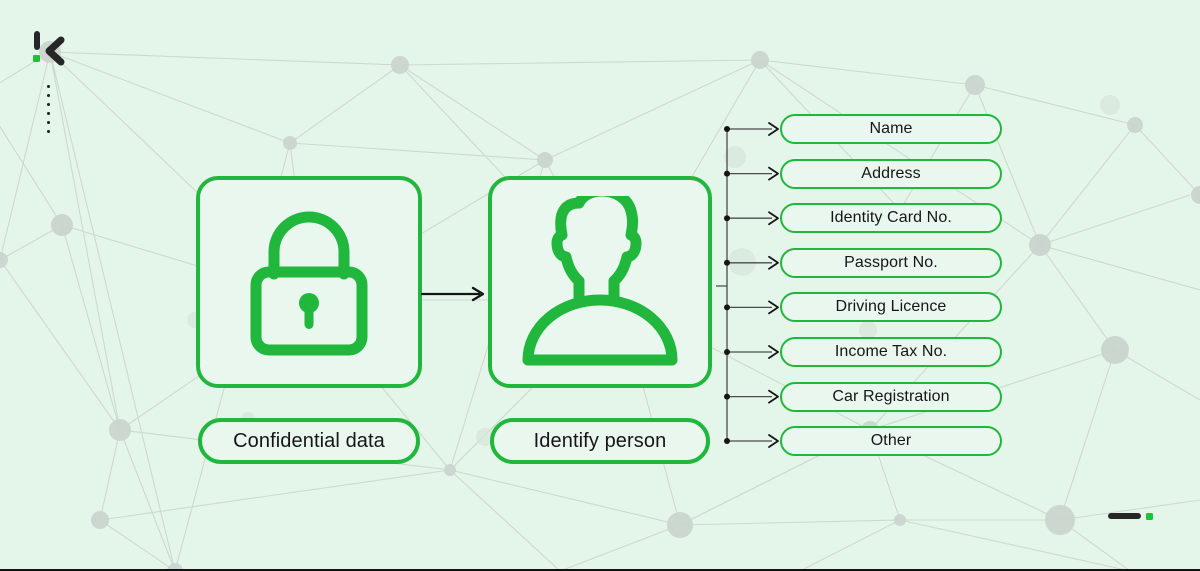 This screenshot has height=571, width=1200. Describe the element at coordinates (453, 294) in the screenshot. I see `flow-arrow-icon` at that location.